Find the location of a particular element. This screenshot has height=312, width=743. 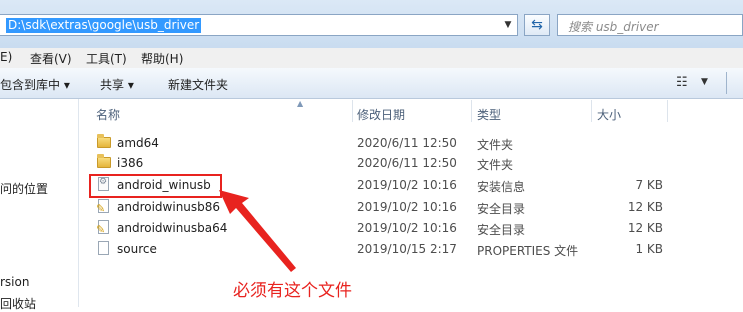

arrow-shape is located at coordinates (257, 231).